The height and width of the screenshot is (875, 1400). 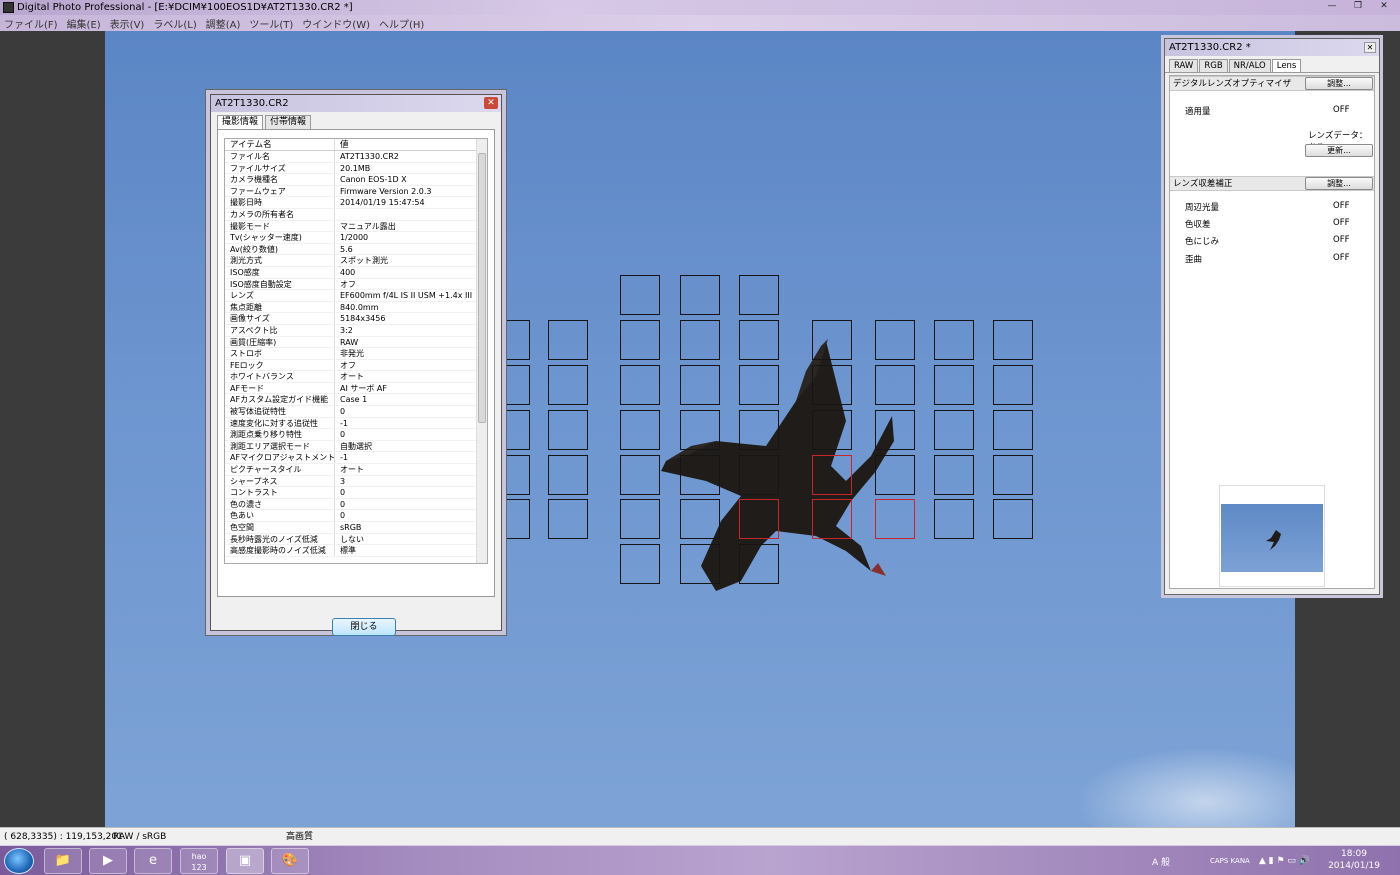 I want to click on table-row: 撮影モード マニュアル露出, so click(x=356, y=226).